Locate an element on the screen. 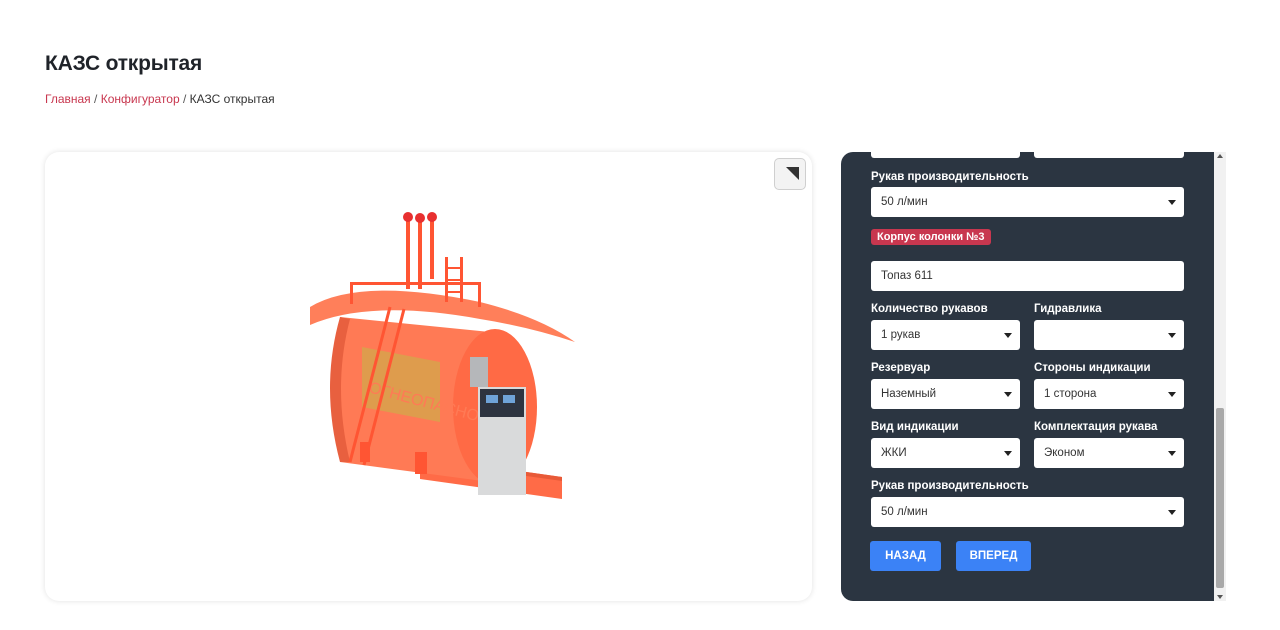  reservoir-label: Резервуар is located at coordinates (901, 368).